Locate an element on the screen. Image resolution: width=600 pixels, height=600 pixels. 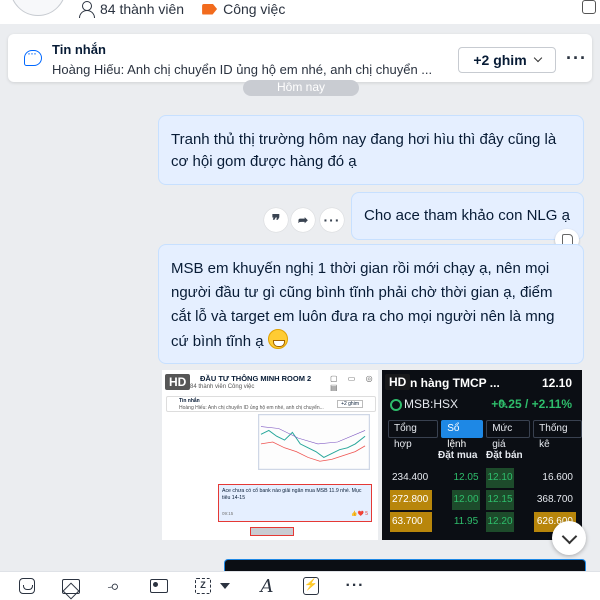
order-row: 234.400 12.05 12.10 16.600 is located at coordinates (482, 478).